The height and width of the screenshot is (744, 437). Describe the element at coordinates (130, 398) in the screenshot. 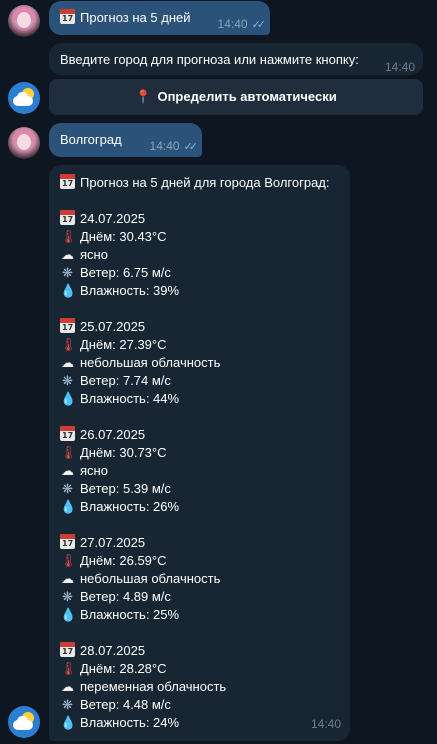

I see `forecast-humidity: Влажность: 44%` at that location.